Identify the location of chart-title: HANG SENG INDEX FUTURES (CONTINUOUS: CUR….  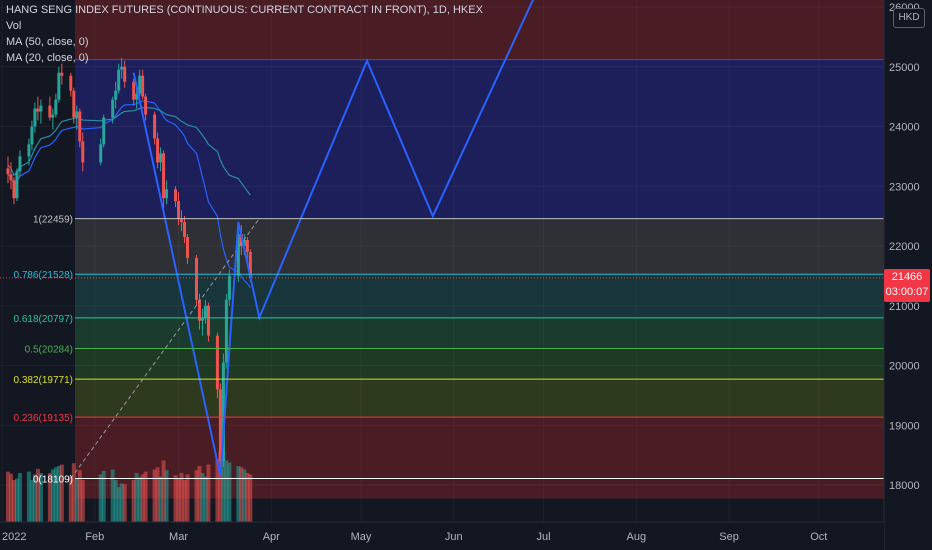
(244, 10).